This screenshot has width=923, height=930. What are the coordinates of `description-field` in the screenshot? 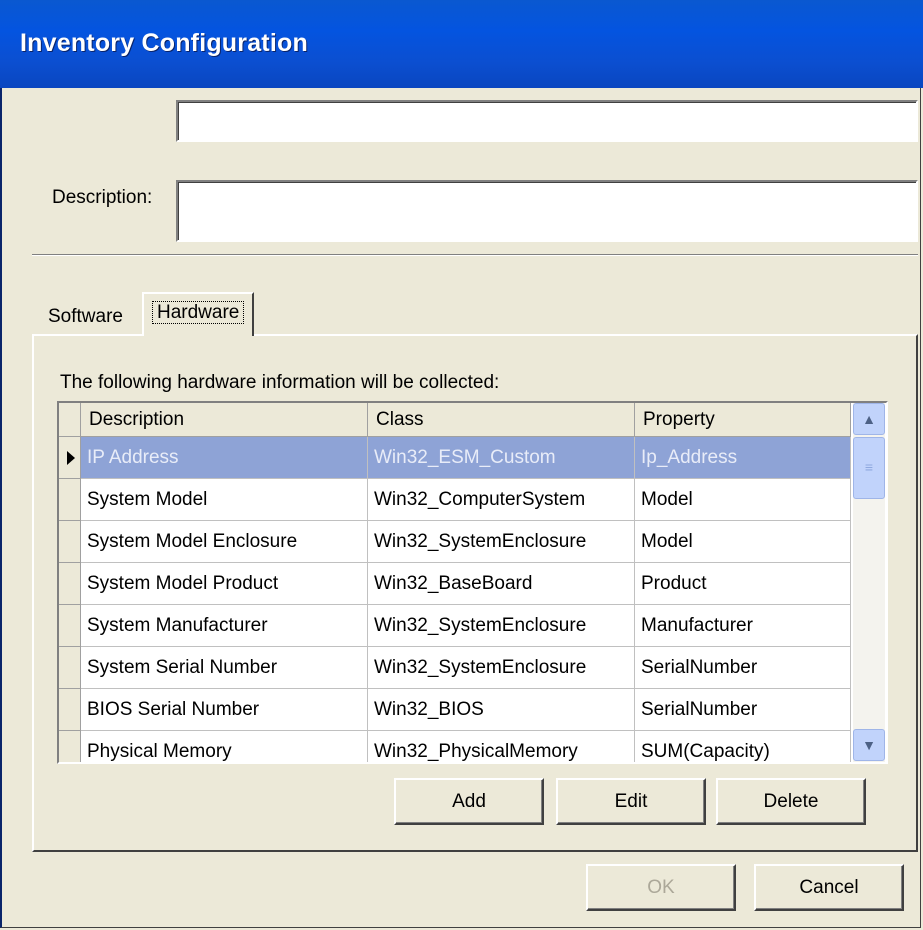 It's located at (547, 211).